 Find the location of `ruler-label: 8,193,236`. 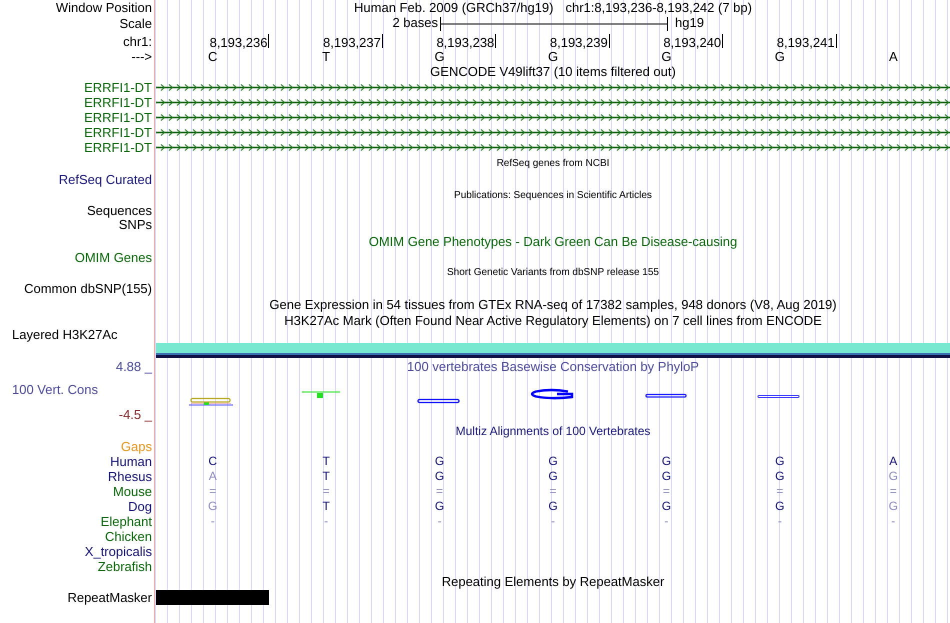

ruler-label: 8,193,236 is located at coordinates (239, 43).